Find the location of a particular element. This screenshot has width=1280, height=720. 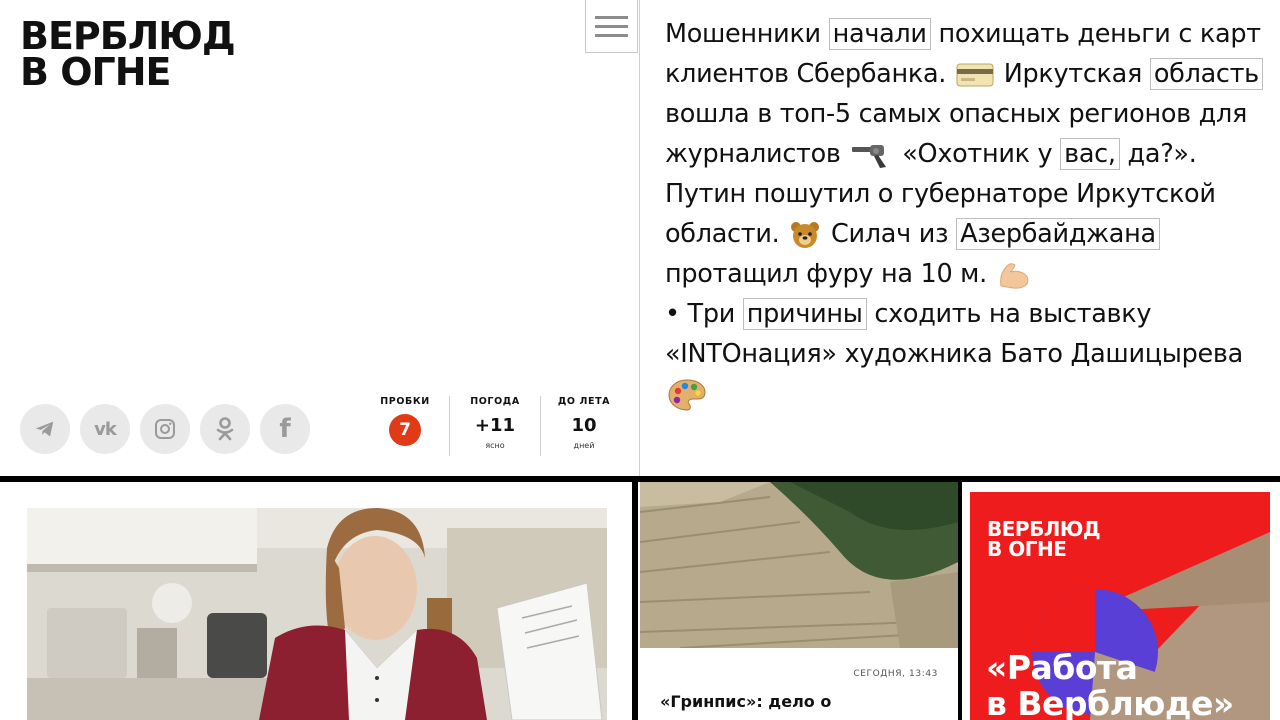

promo-banner: ВЕРБЛЮД В ОГНЕ «Работа в Верблюде» is located at coordinates (1120, 606).